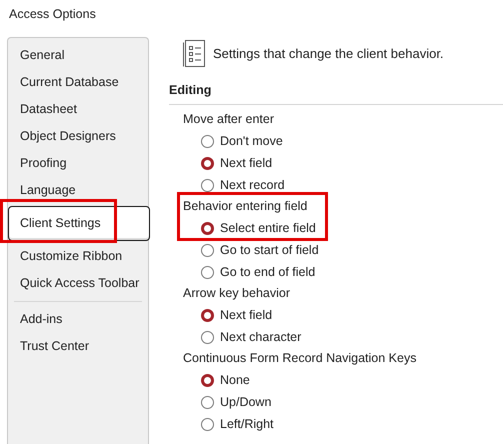 This screenshot has width=503, height=444. What do you see at coordinates (247, 424) in the screenshot?
I see `radio-label: Left/Right` at bounding box center [247, 424].